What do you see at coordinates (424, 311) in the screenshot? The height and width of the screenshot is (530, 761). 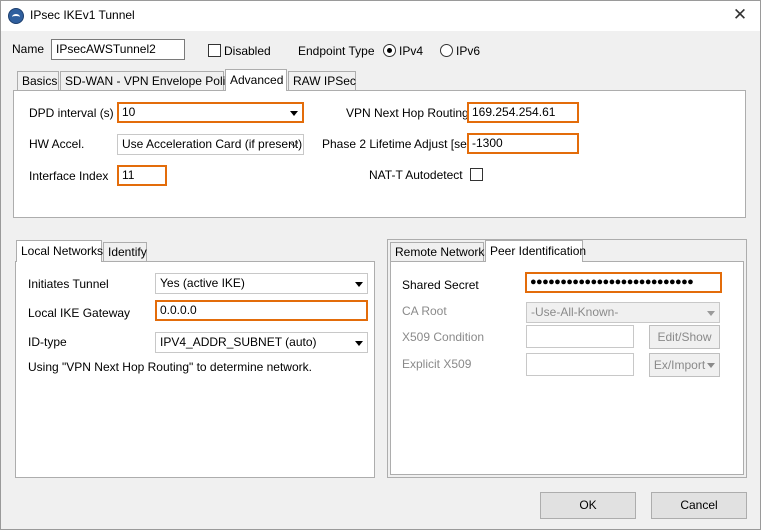 I see `ca-root-label: CA Root` at bounding box center [424, 311].